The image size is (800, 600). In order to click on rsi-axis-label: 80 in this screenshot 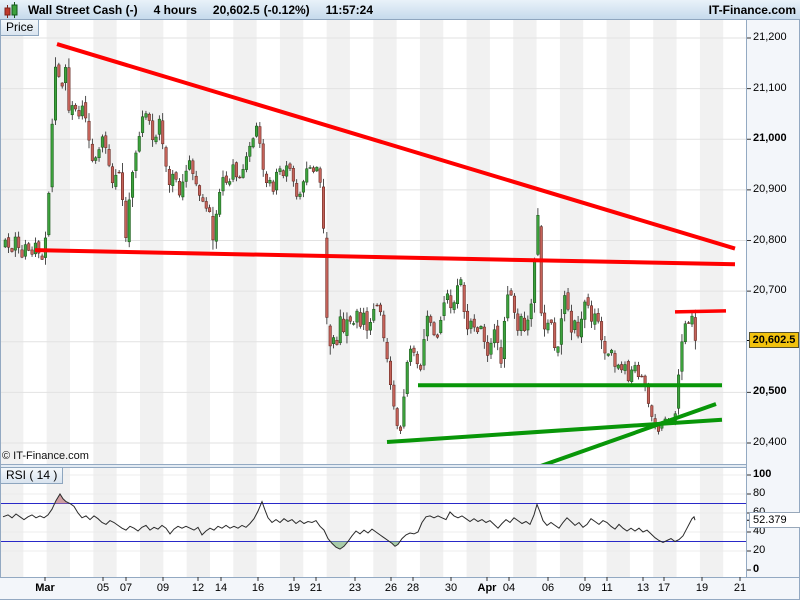, I will do `click(759, 493)`.